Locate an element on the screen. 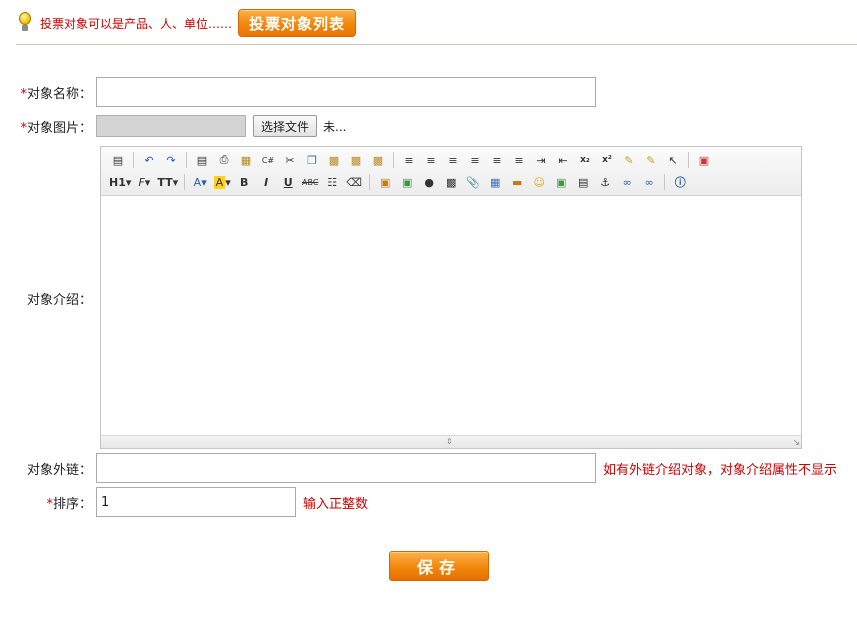 The height and width of the screenshot is (621, 857). ordered-list-icon: ≡ is located at coordinates (497, 160).